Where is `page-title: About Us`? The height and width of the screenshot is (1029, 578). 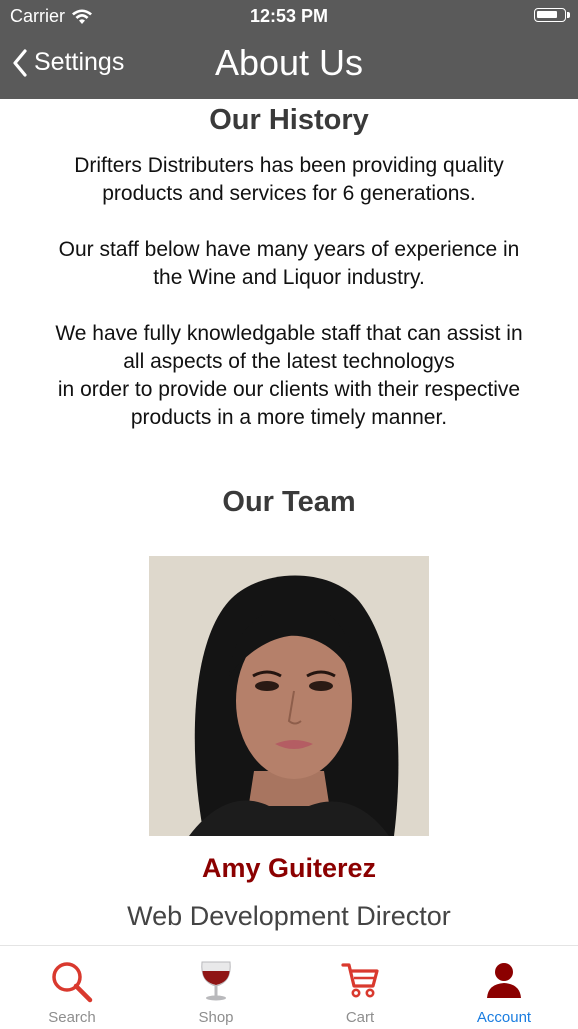 page-title: About Us is located at coordinates (289, 62).